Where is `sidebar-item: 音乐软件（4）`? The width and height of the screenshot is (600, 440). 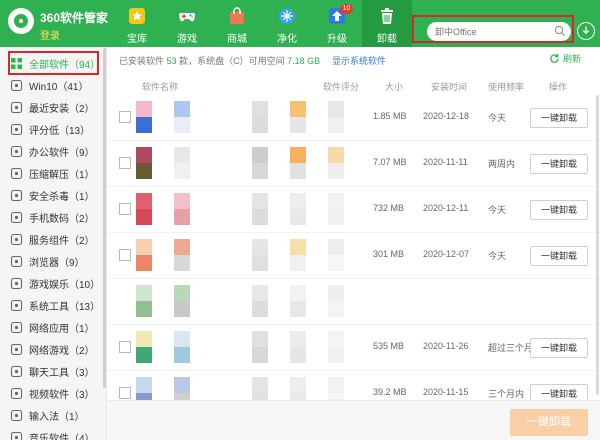 sidebar-item: 音乐软件（4） is located at coordinates (55, 433).